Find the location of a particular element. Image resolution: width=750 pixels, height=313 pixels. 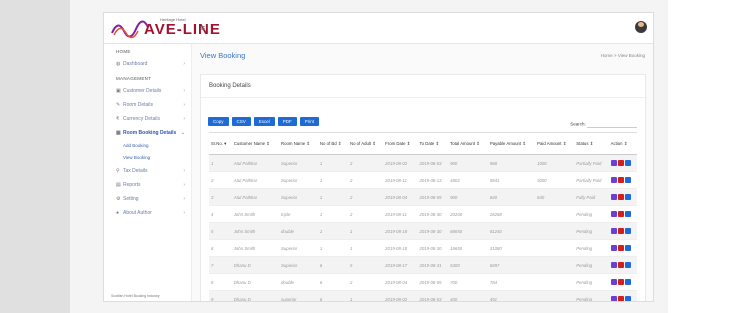

column-header: Customer Name ⇕ is located at coordinates (255, 143).